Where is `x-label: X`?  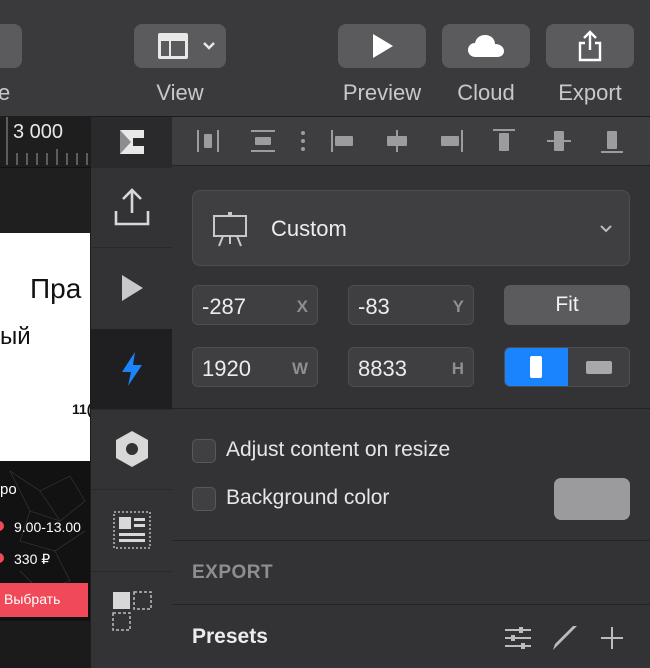
x-label: X is located at coordinates (302, 306).